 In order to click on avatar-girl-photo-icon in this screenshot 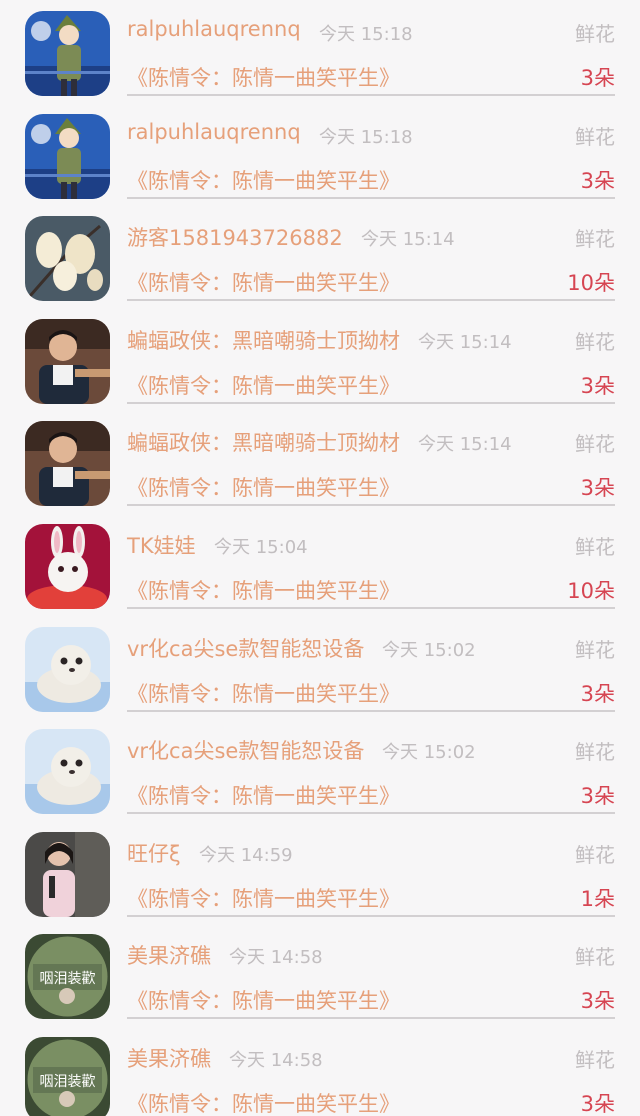, I will do `click(67, 874)`.